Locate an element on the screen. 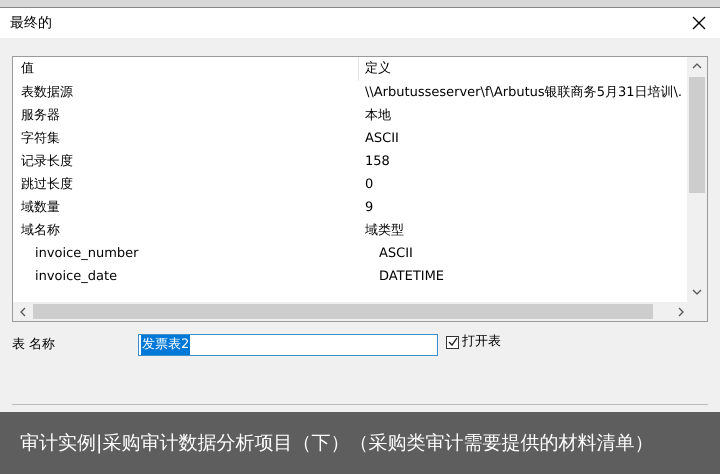 The width and height of the screenshot is (720, 474). vertical-scrollbar is located at coordinates (697, 180).